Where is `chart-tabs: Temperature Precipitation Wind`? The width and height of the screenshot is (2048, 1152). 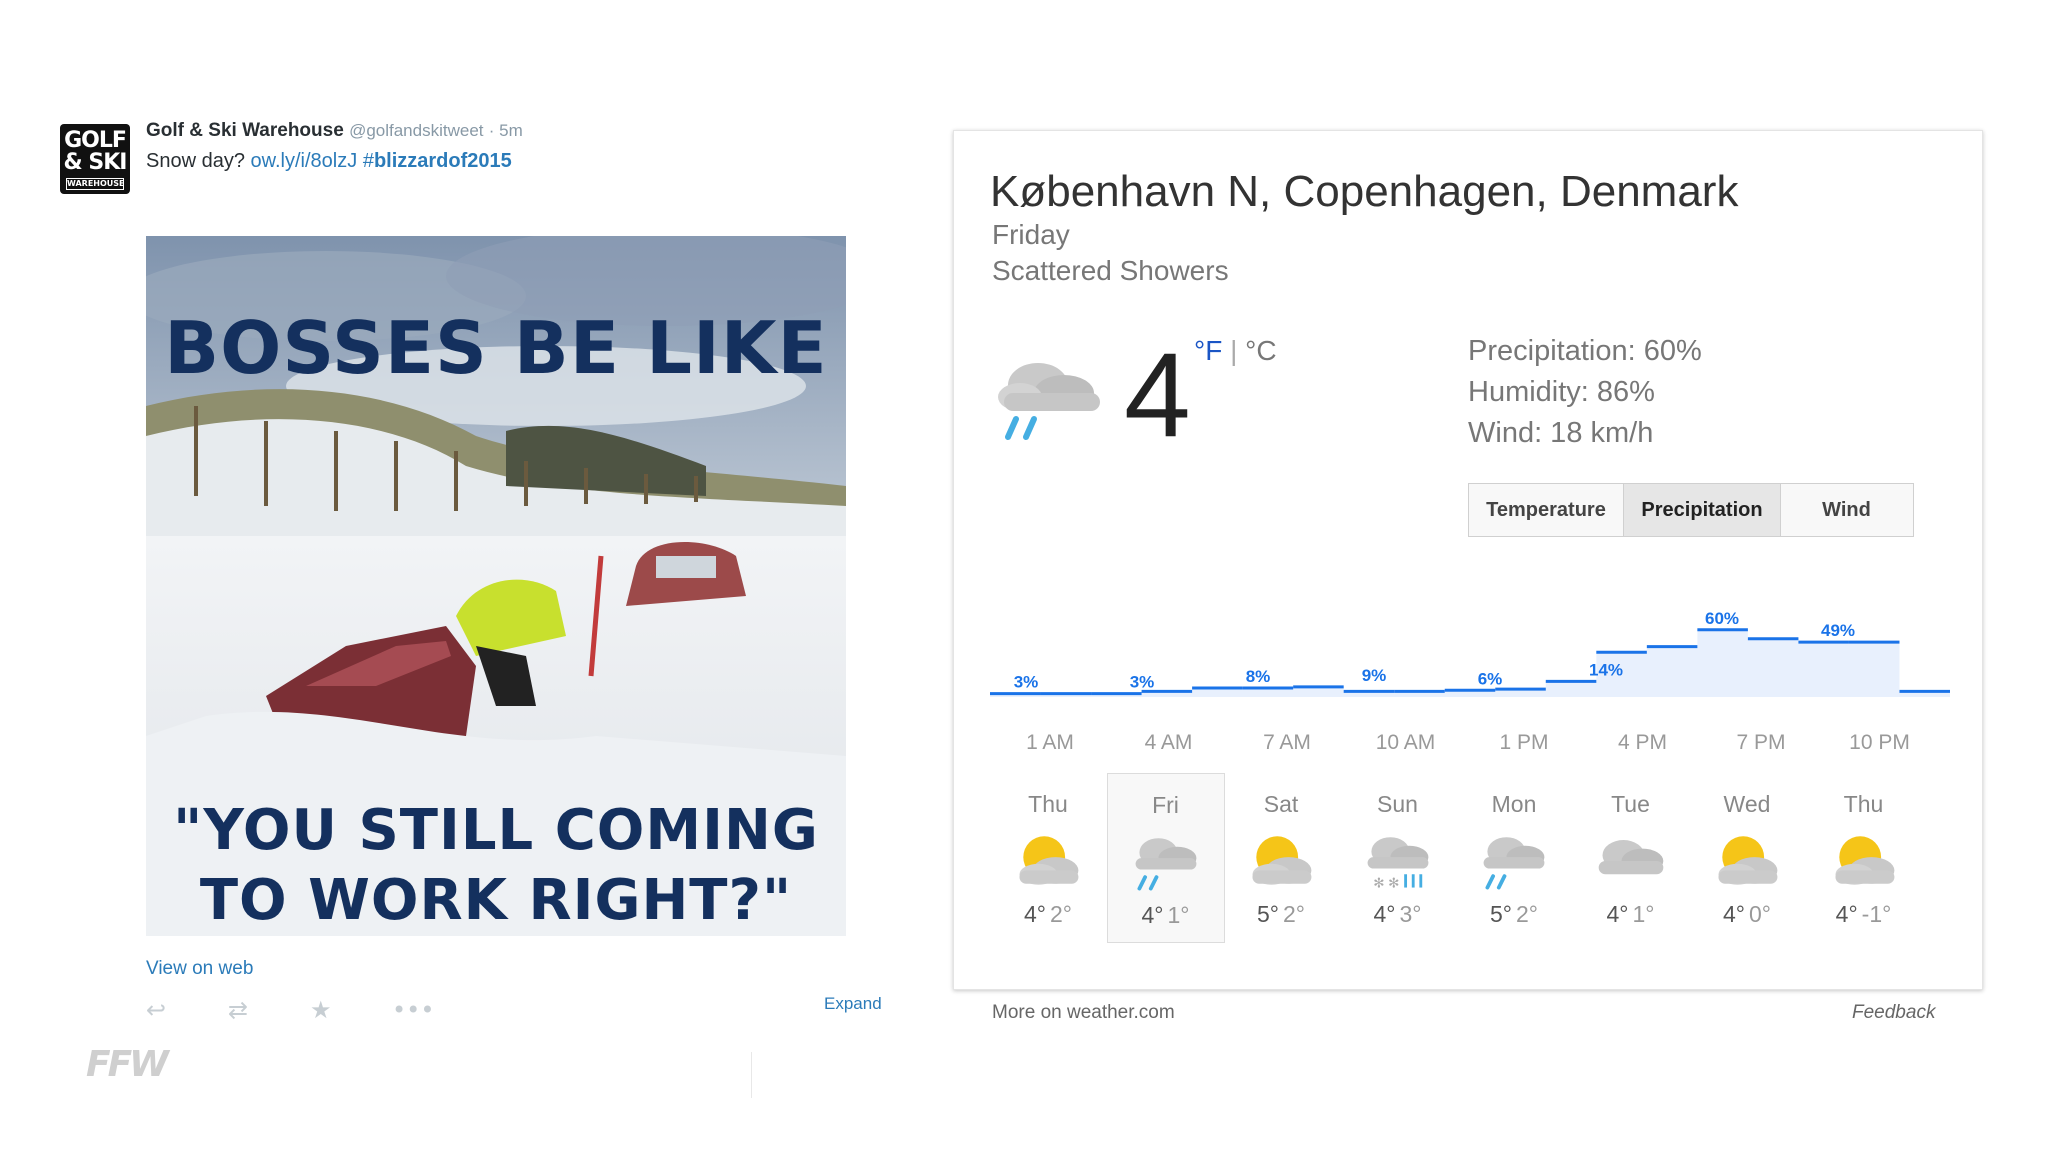 chart-tabs: Temperature Precipitation Wind is located at coordinates (1691, 510).